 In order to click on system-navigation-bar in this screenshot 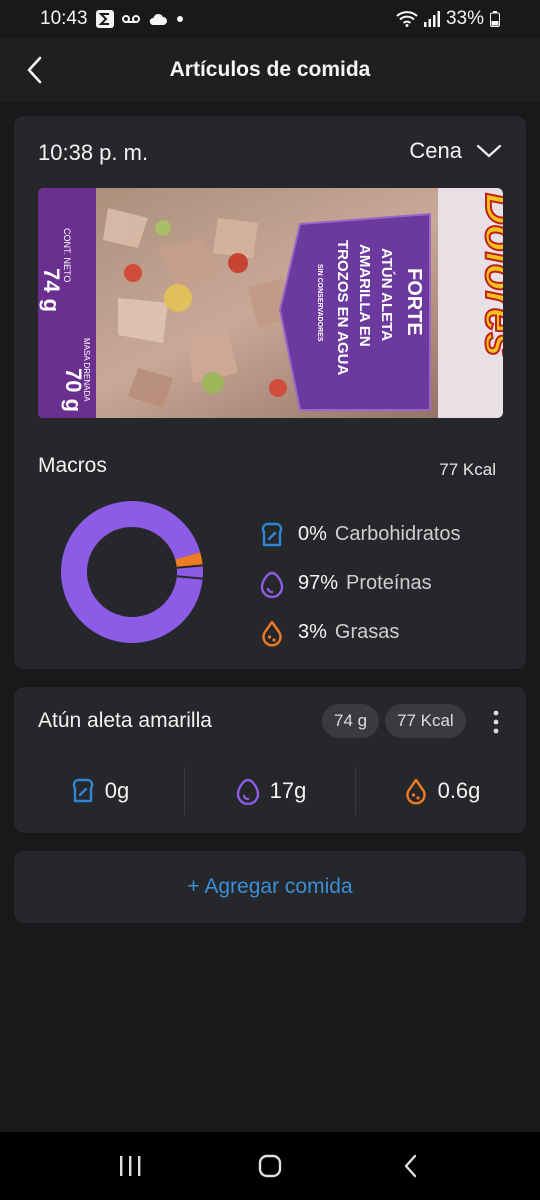, I will do `click(270, 1166)`.